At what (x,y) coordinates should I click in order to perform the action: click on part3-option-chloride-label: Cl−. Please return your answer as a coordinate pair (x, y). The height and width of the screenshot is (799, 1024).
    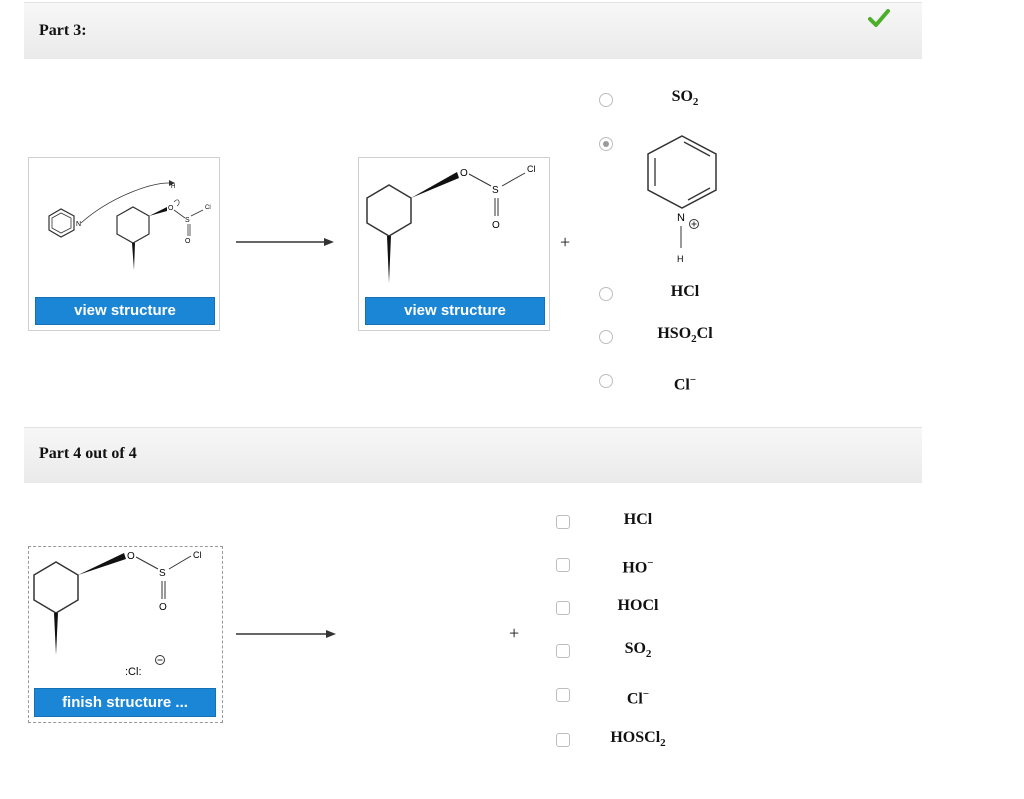
    Looking at the image, I should click on (685, 384).